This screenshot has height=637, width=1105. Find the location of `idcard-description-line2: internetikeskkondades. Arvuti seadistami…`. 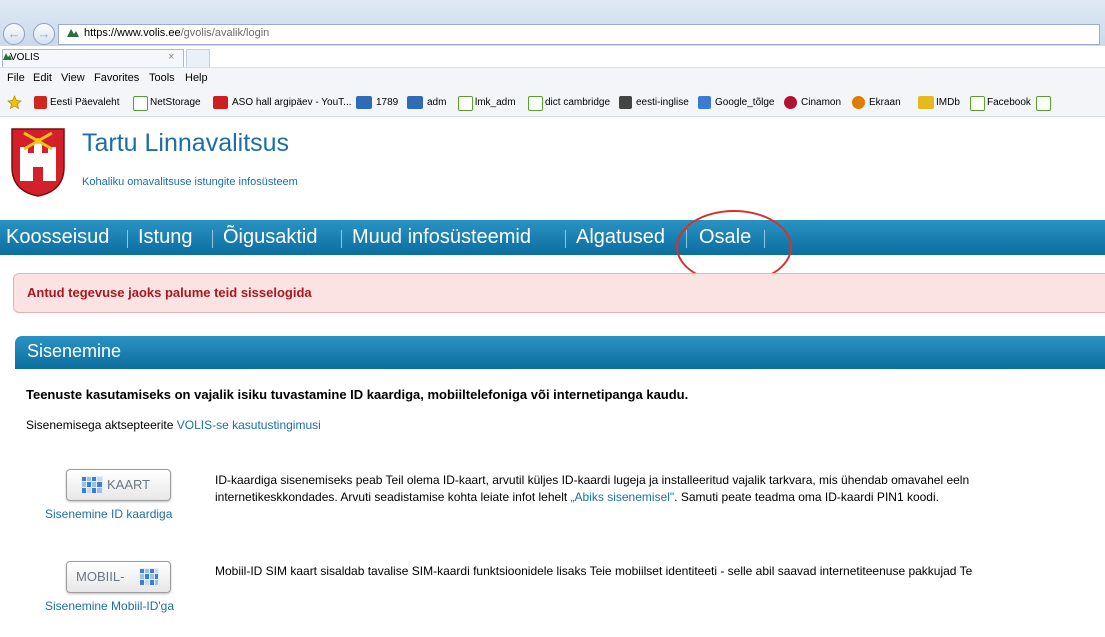

idcard-description-line2: internetikeskkondades. Arvuti seadistami… is located at coordinates (577, 497).